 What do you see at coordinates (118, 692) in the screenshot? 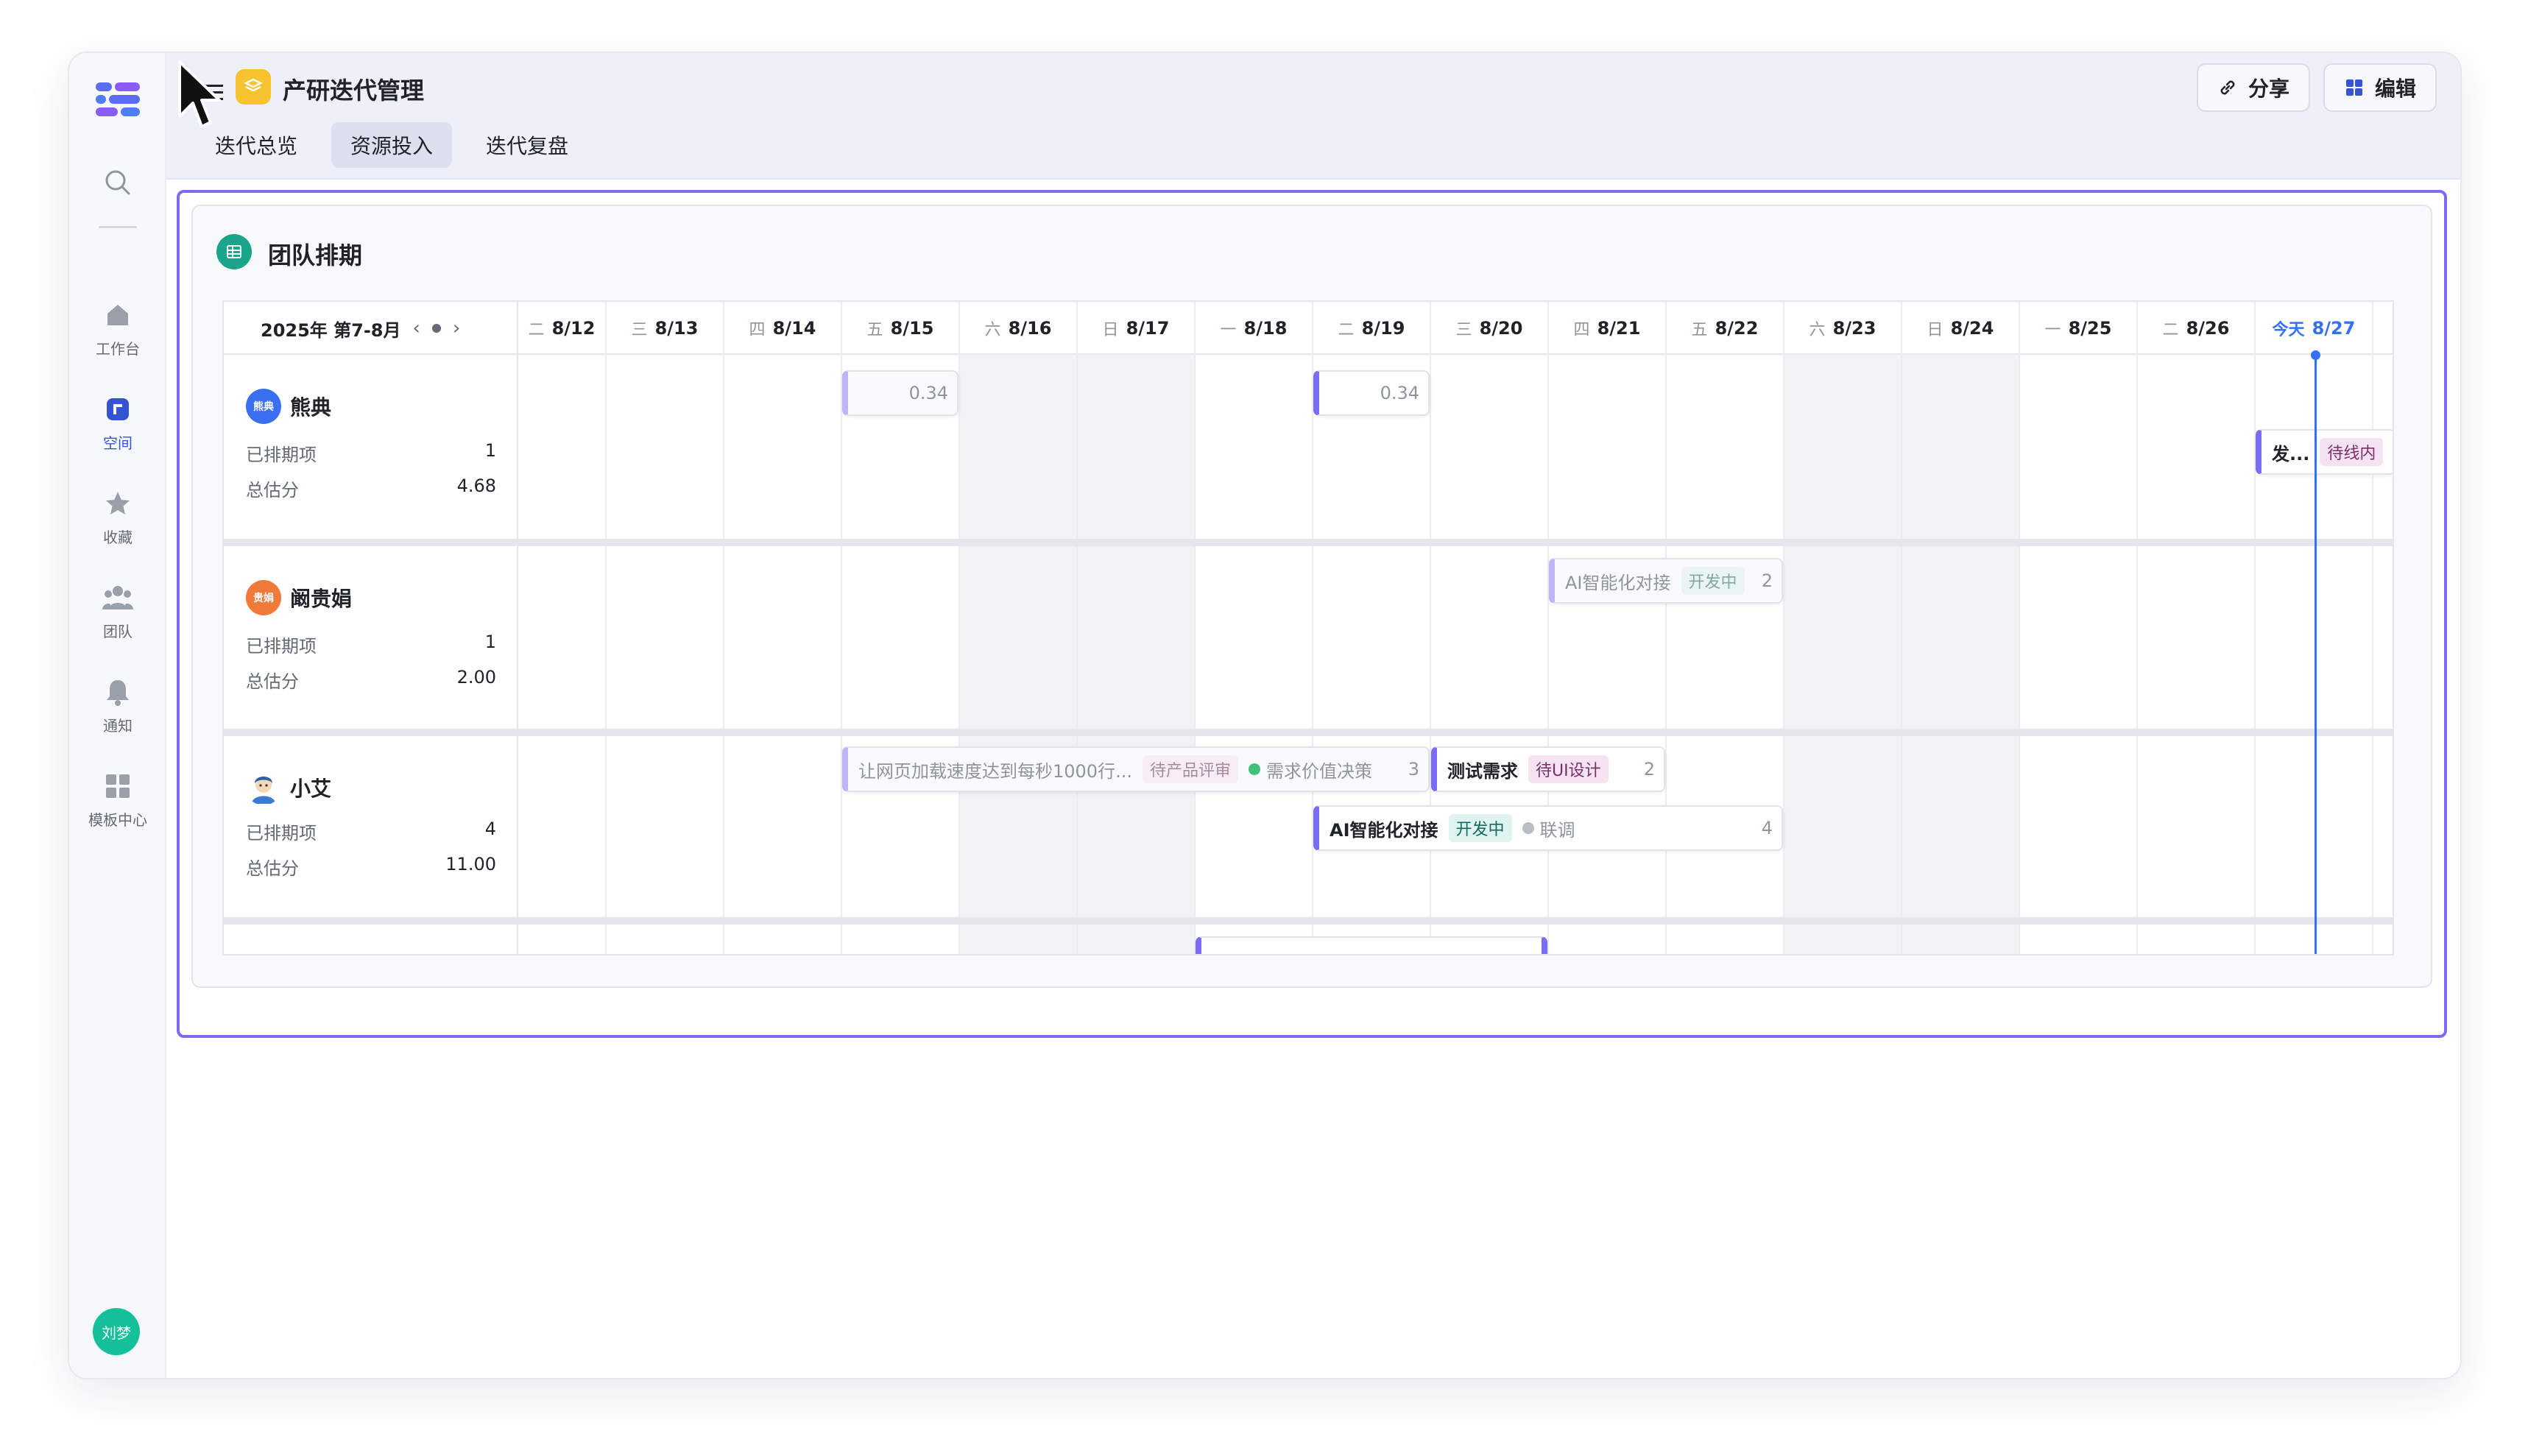
I see `bell-icon` at bounding box center [118, 692].